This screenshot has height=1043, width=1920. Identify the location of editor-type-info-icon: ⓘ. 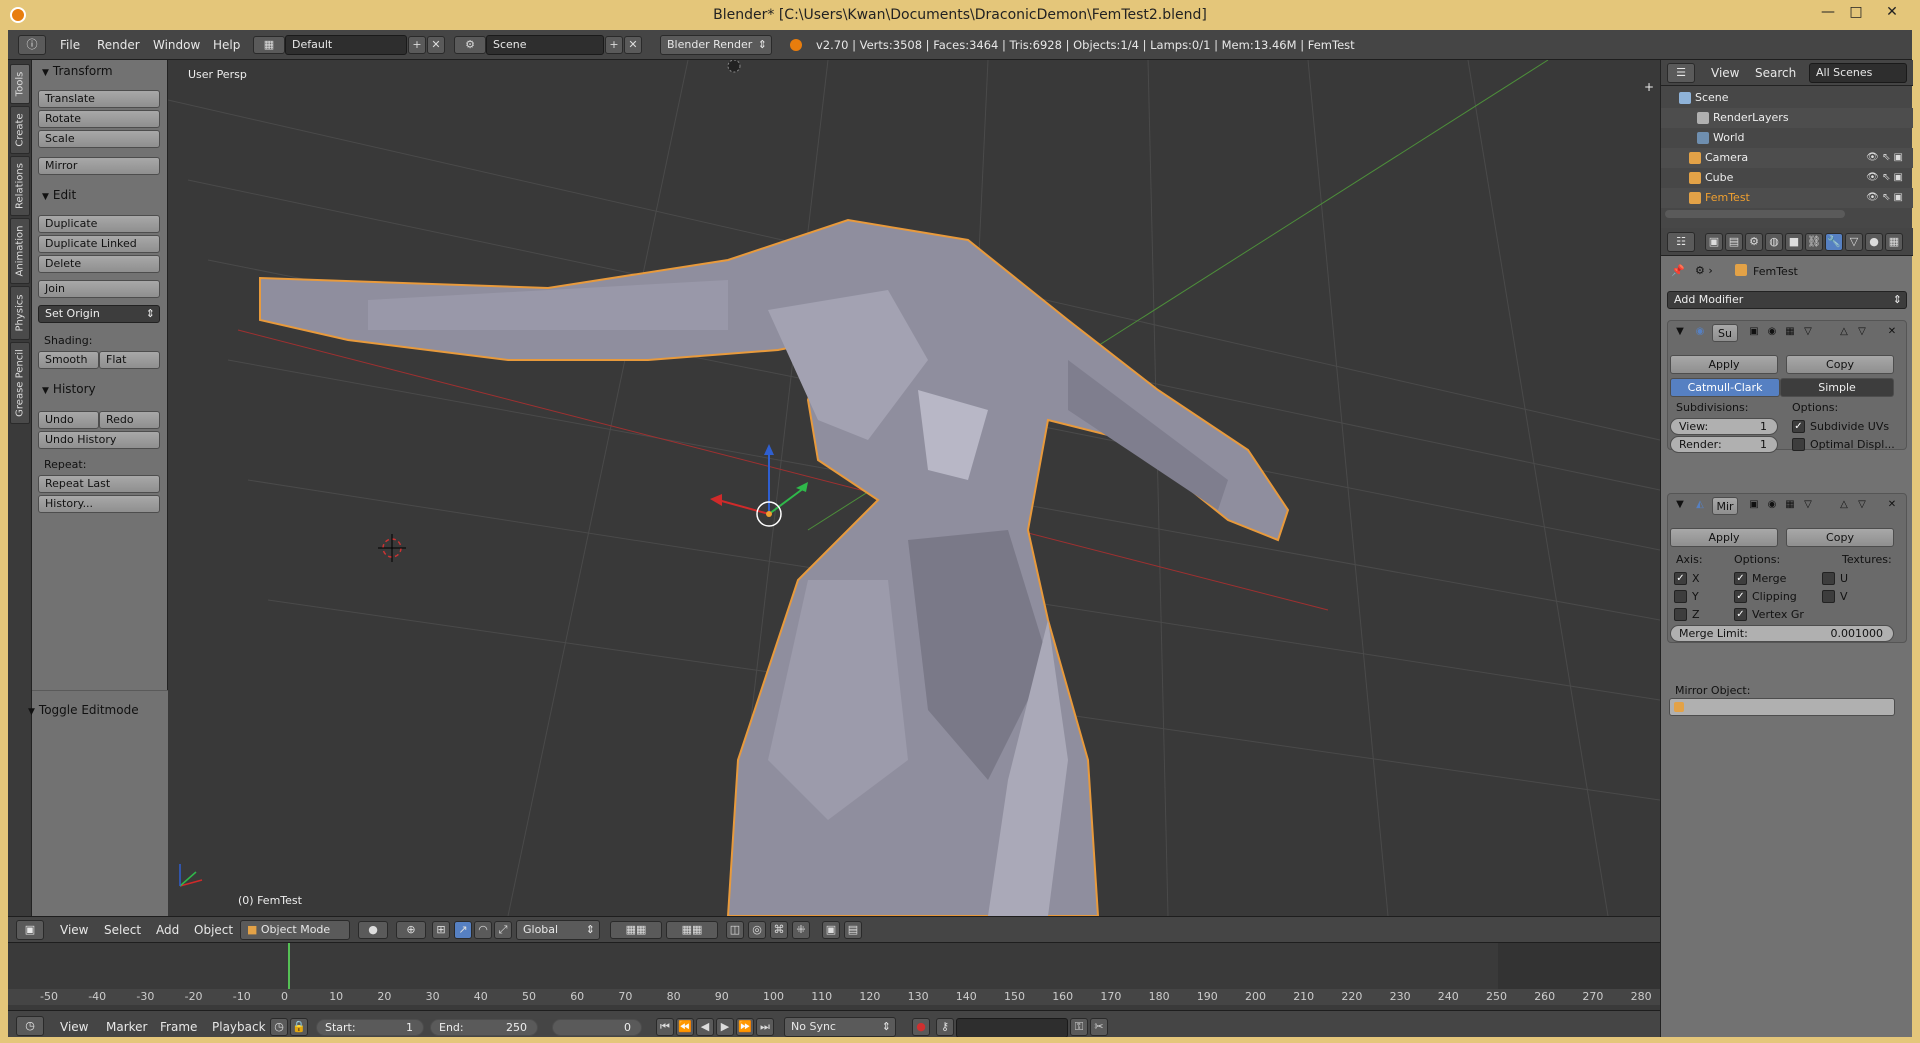
(32, 45).